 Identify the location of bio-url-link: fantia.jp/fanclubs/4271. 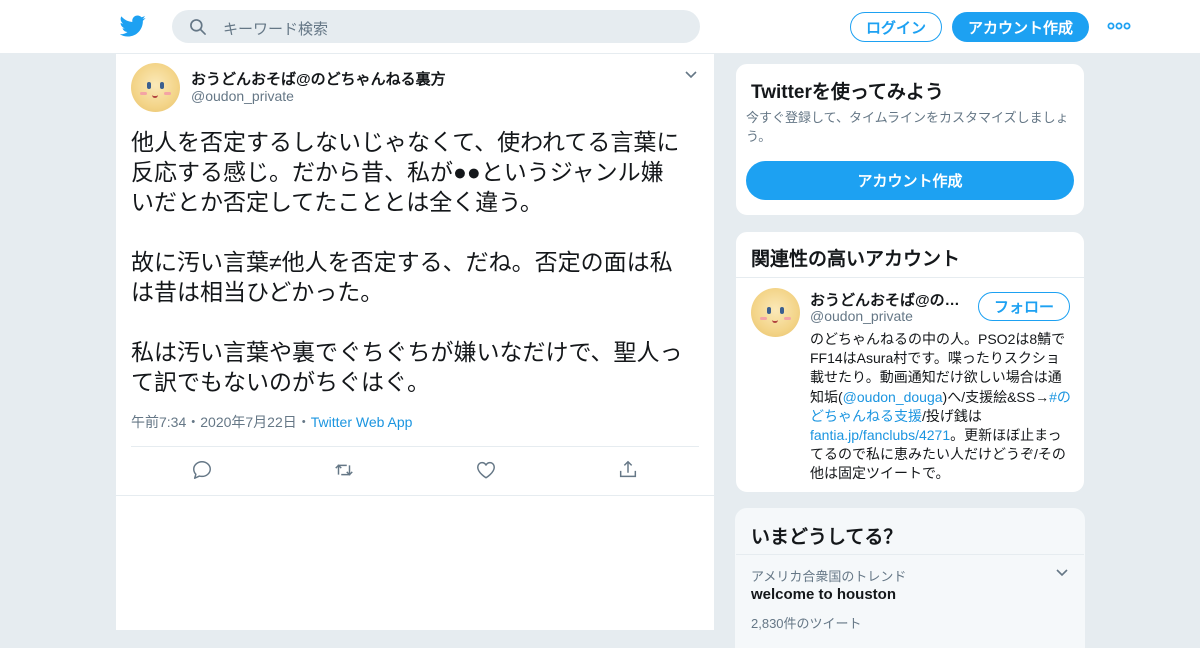
(880, 435).